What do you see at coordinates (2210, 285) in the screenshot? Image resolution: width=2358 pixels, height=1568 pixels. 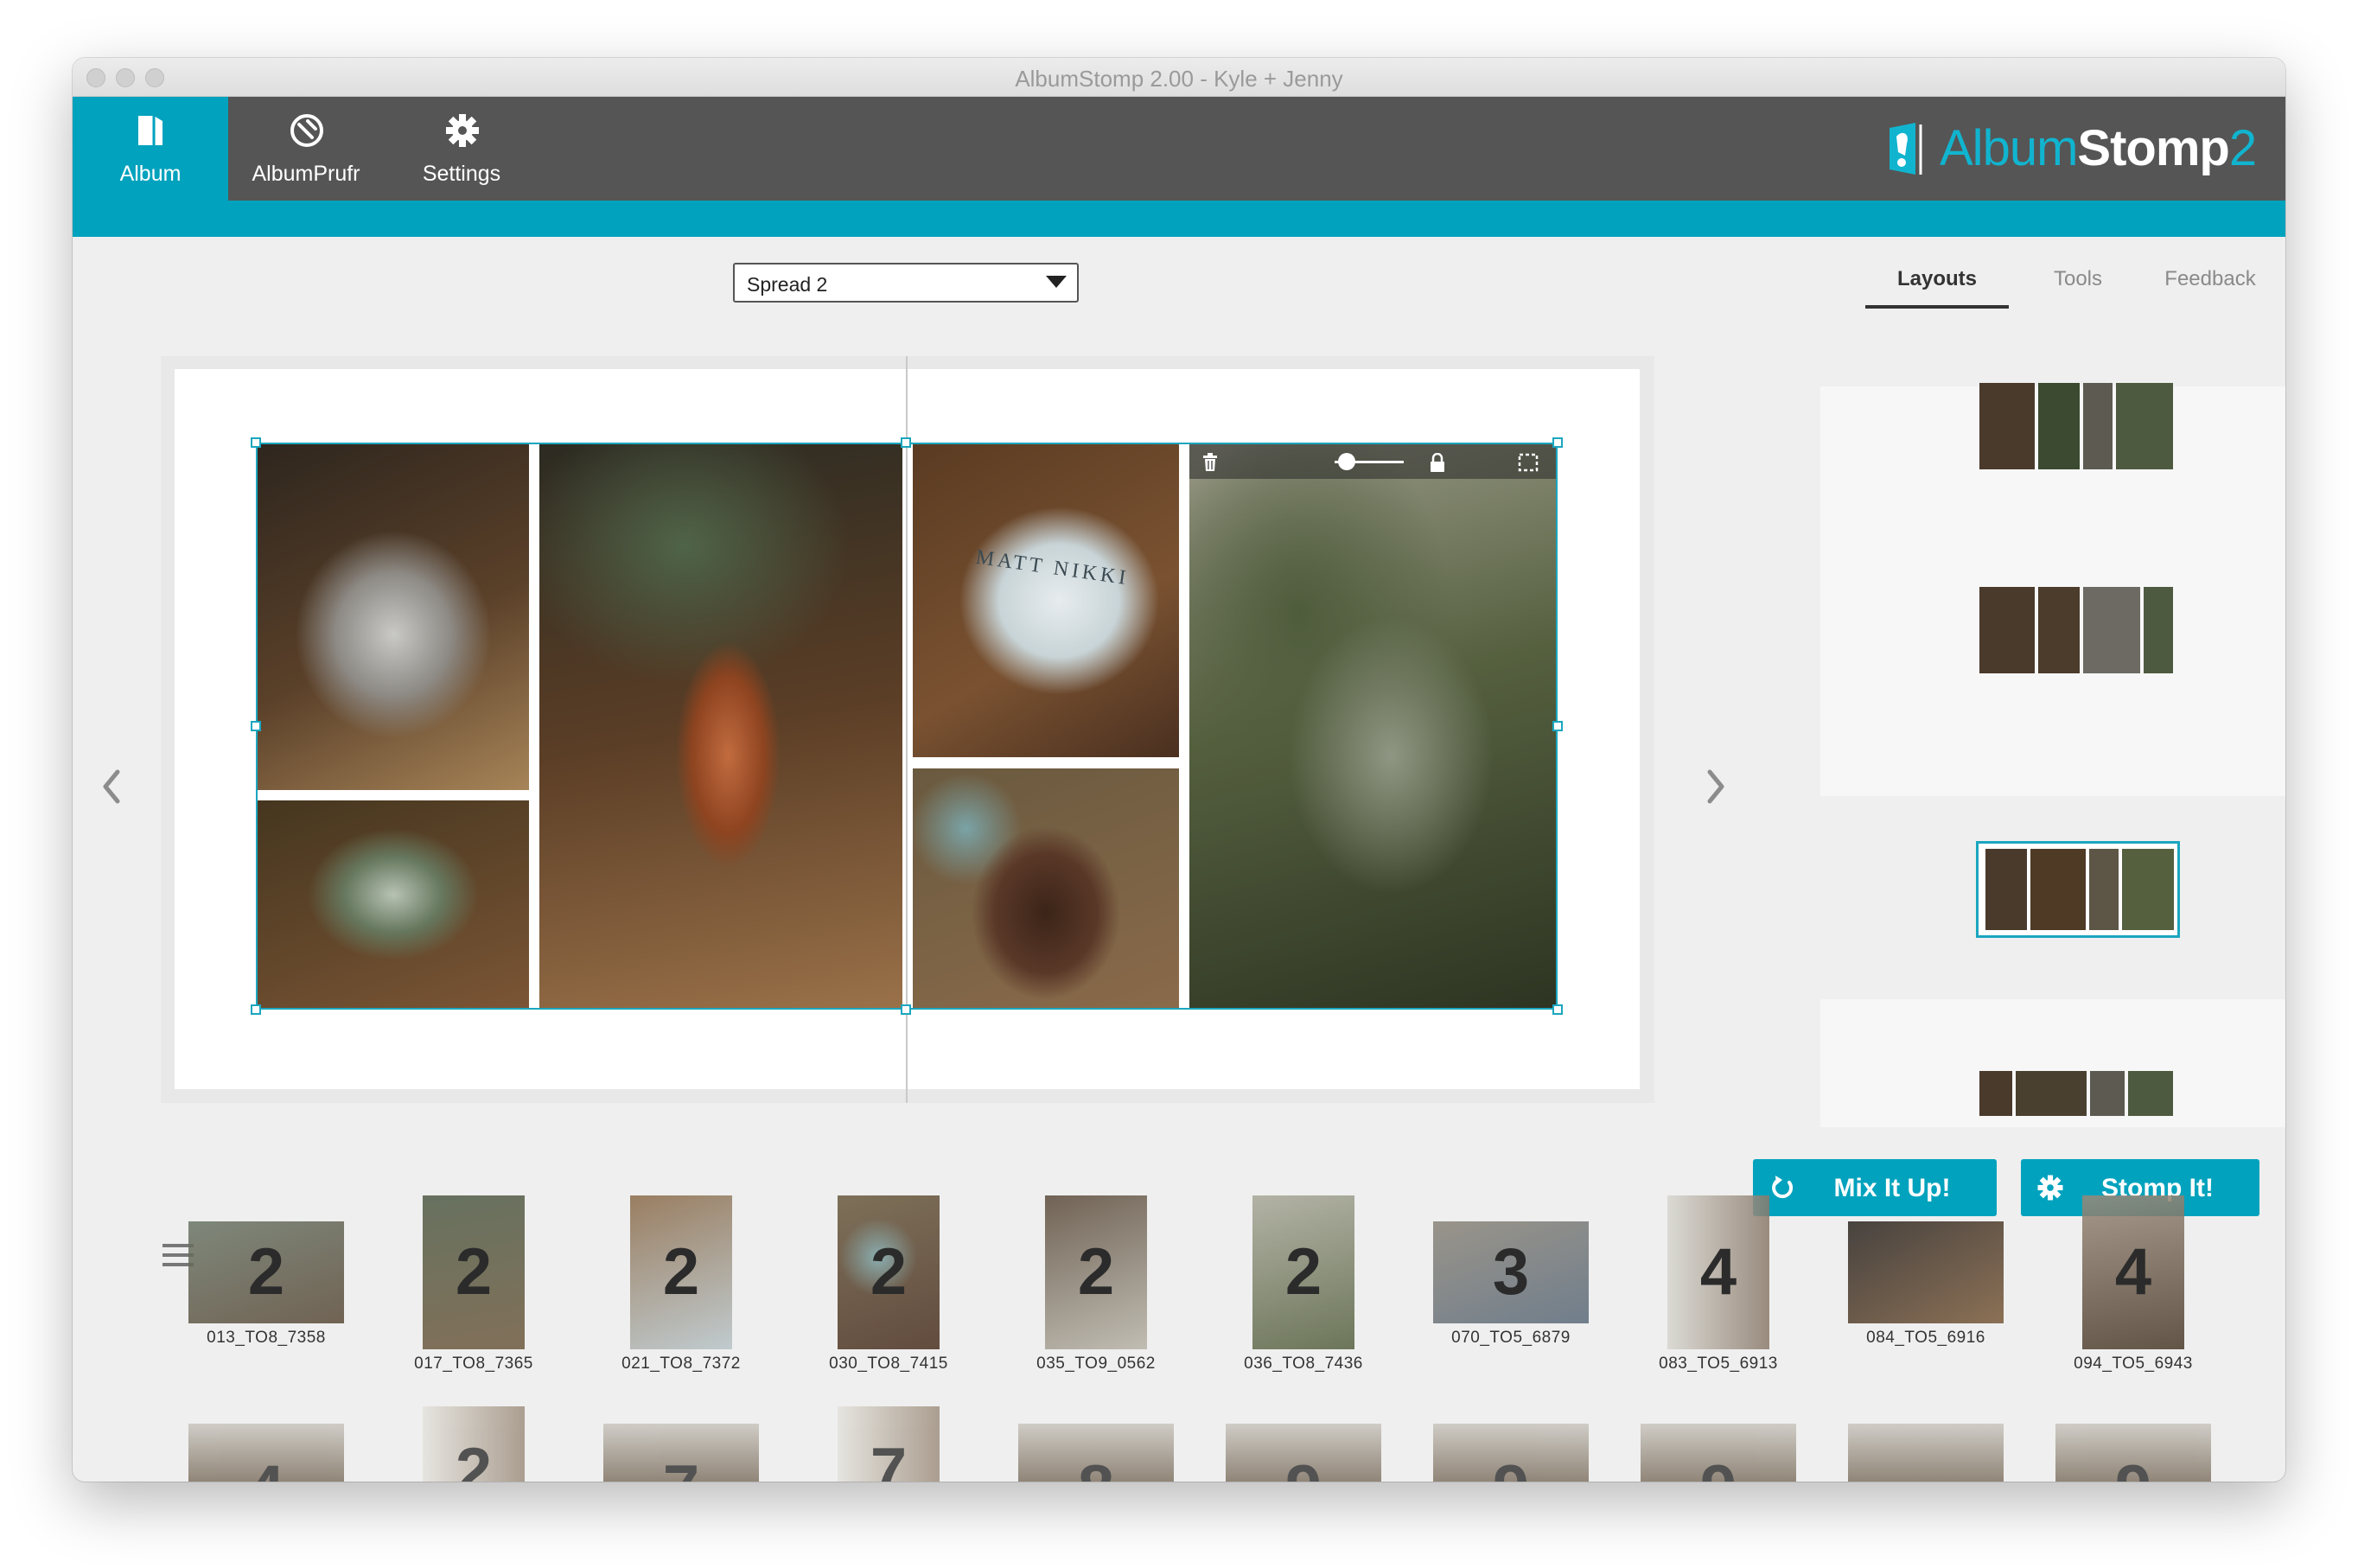 I see `tab-feedback: Feedback` at bounding box center [2210, 285].